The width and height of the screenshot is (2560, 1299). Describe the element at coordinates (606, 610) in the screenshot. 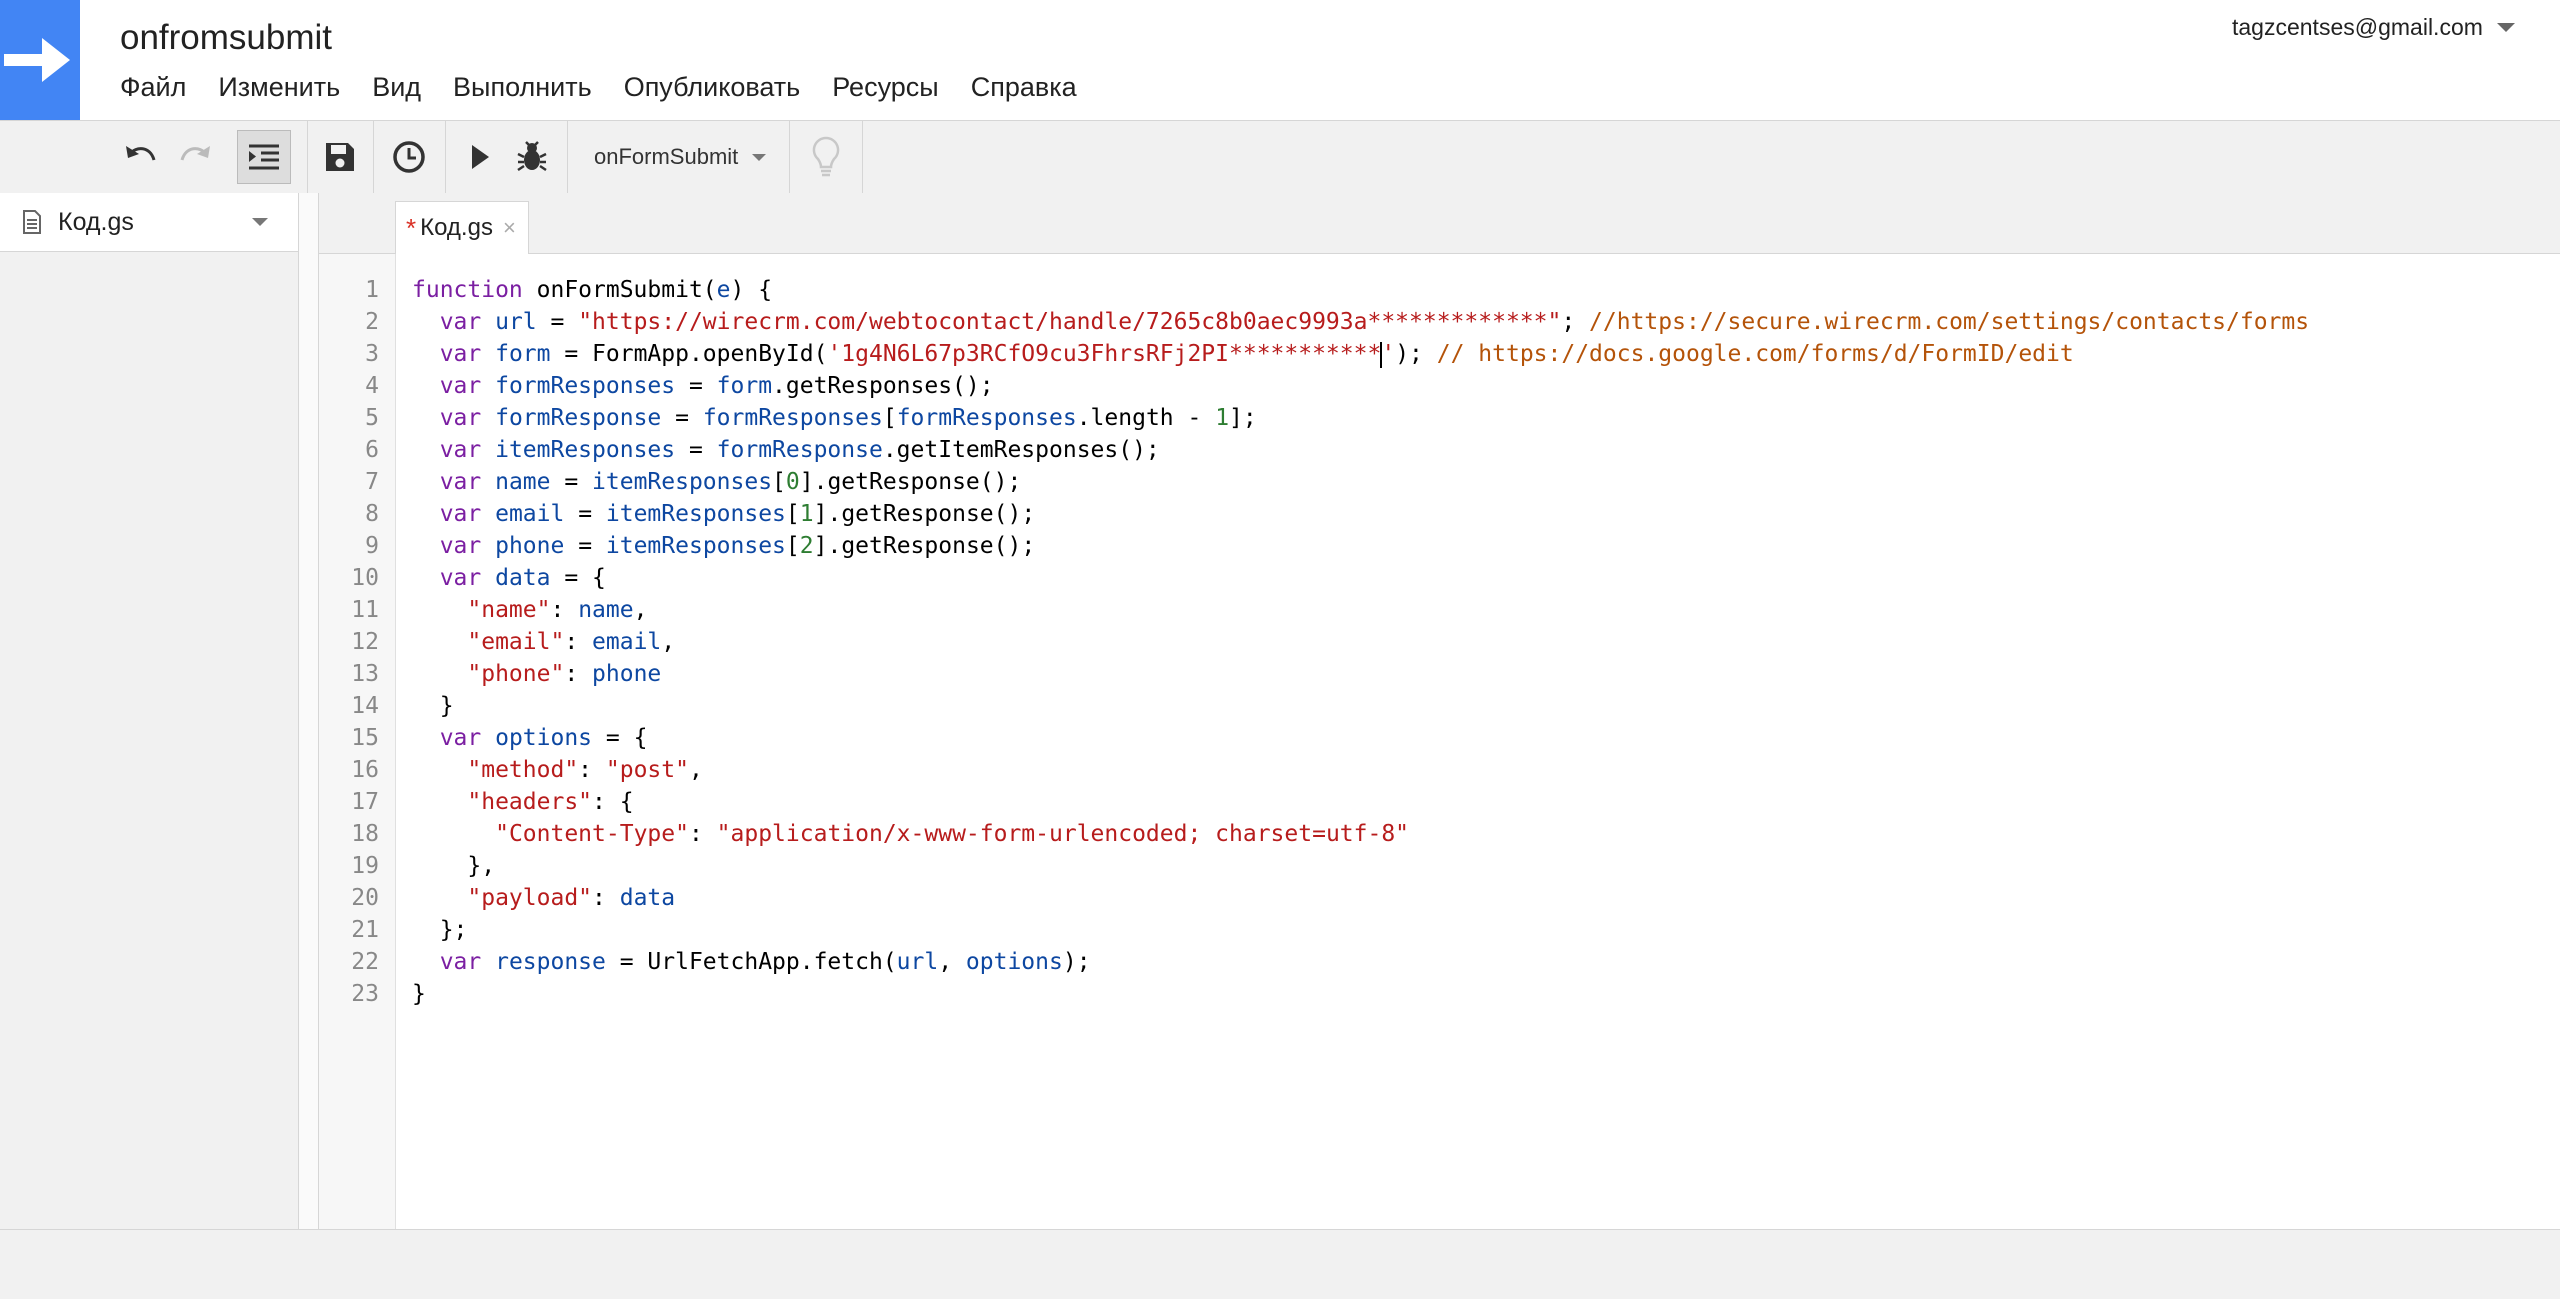

I see `code-token: name` at that location.